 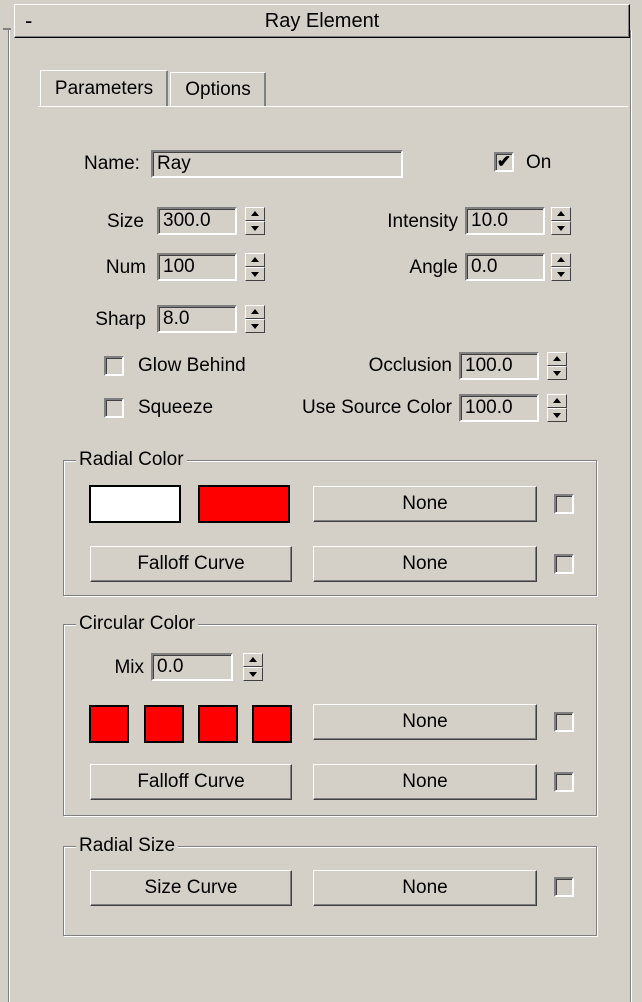 I want to click on sharp-spinner, so click(x=255, y=319).